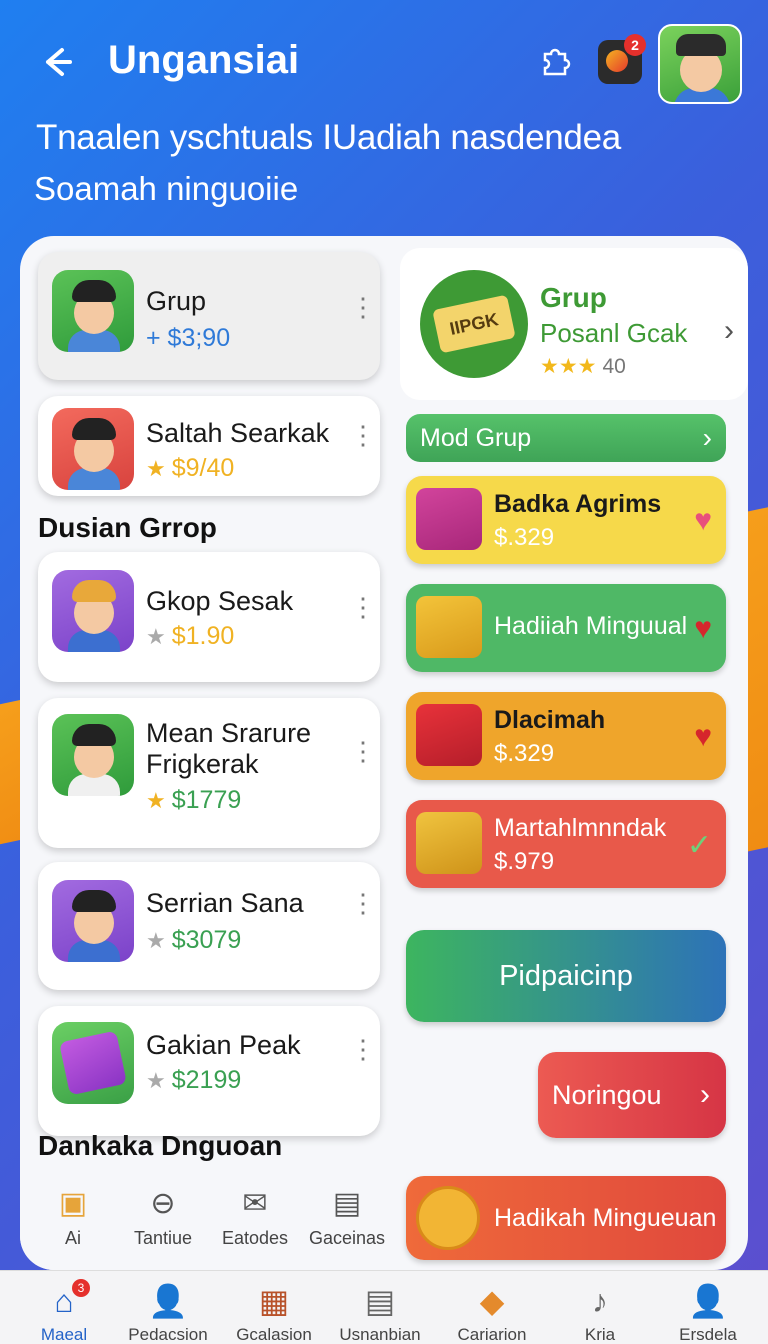 The height and width of the screenshot is (1344, 768). What do you see at coordinates (573, 297) in the screenshot?
I see `featured-title: Grup` at bounding box center [573, 297].